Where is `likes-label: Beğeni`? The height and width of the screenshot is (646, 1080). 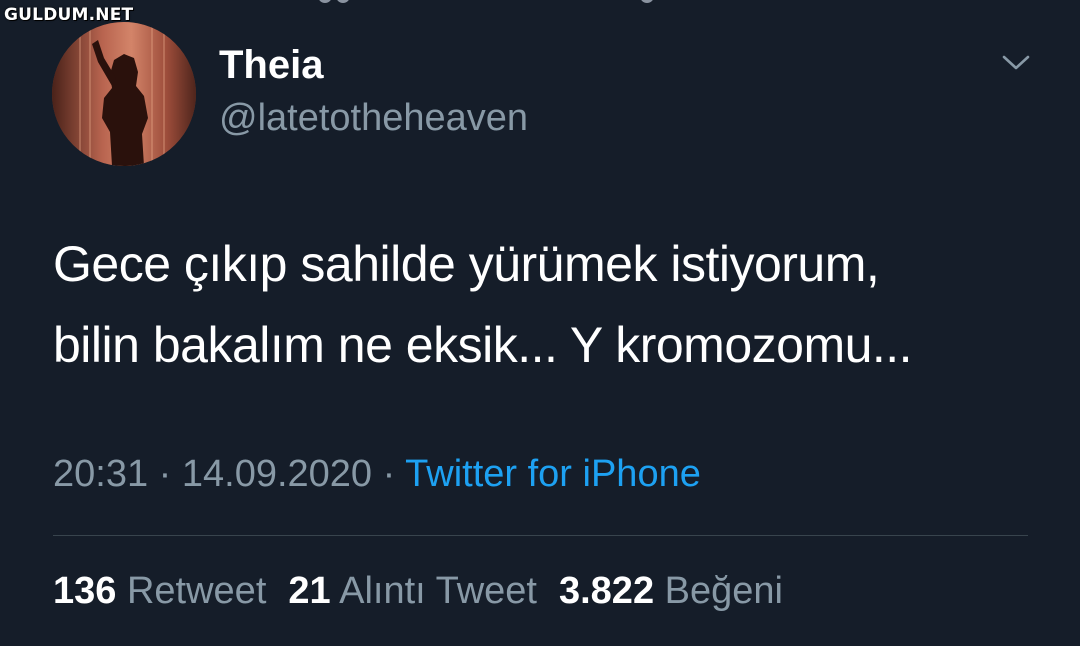
likes-label: Beğeni is located at coordinates (723, 591).